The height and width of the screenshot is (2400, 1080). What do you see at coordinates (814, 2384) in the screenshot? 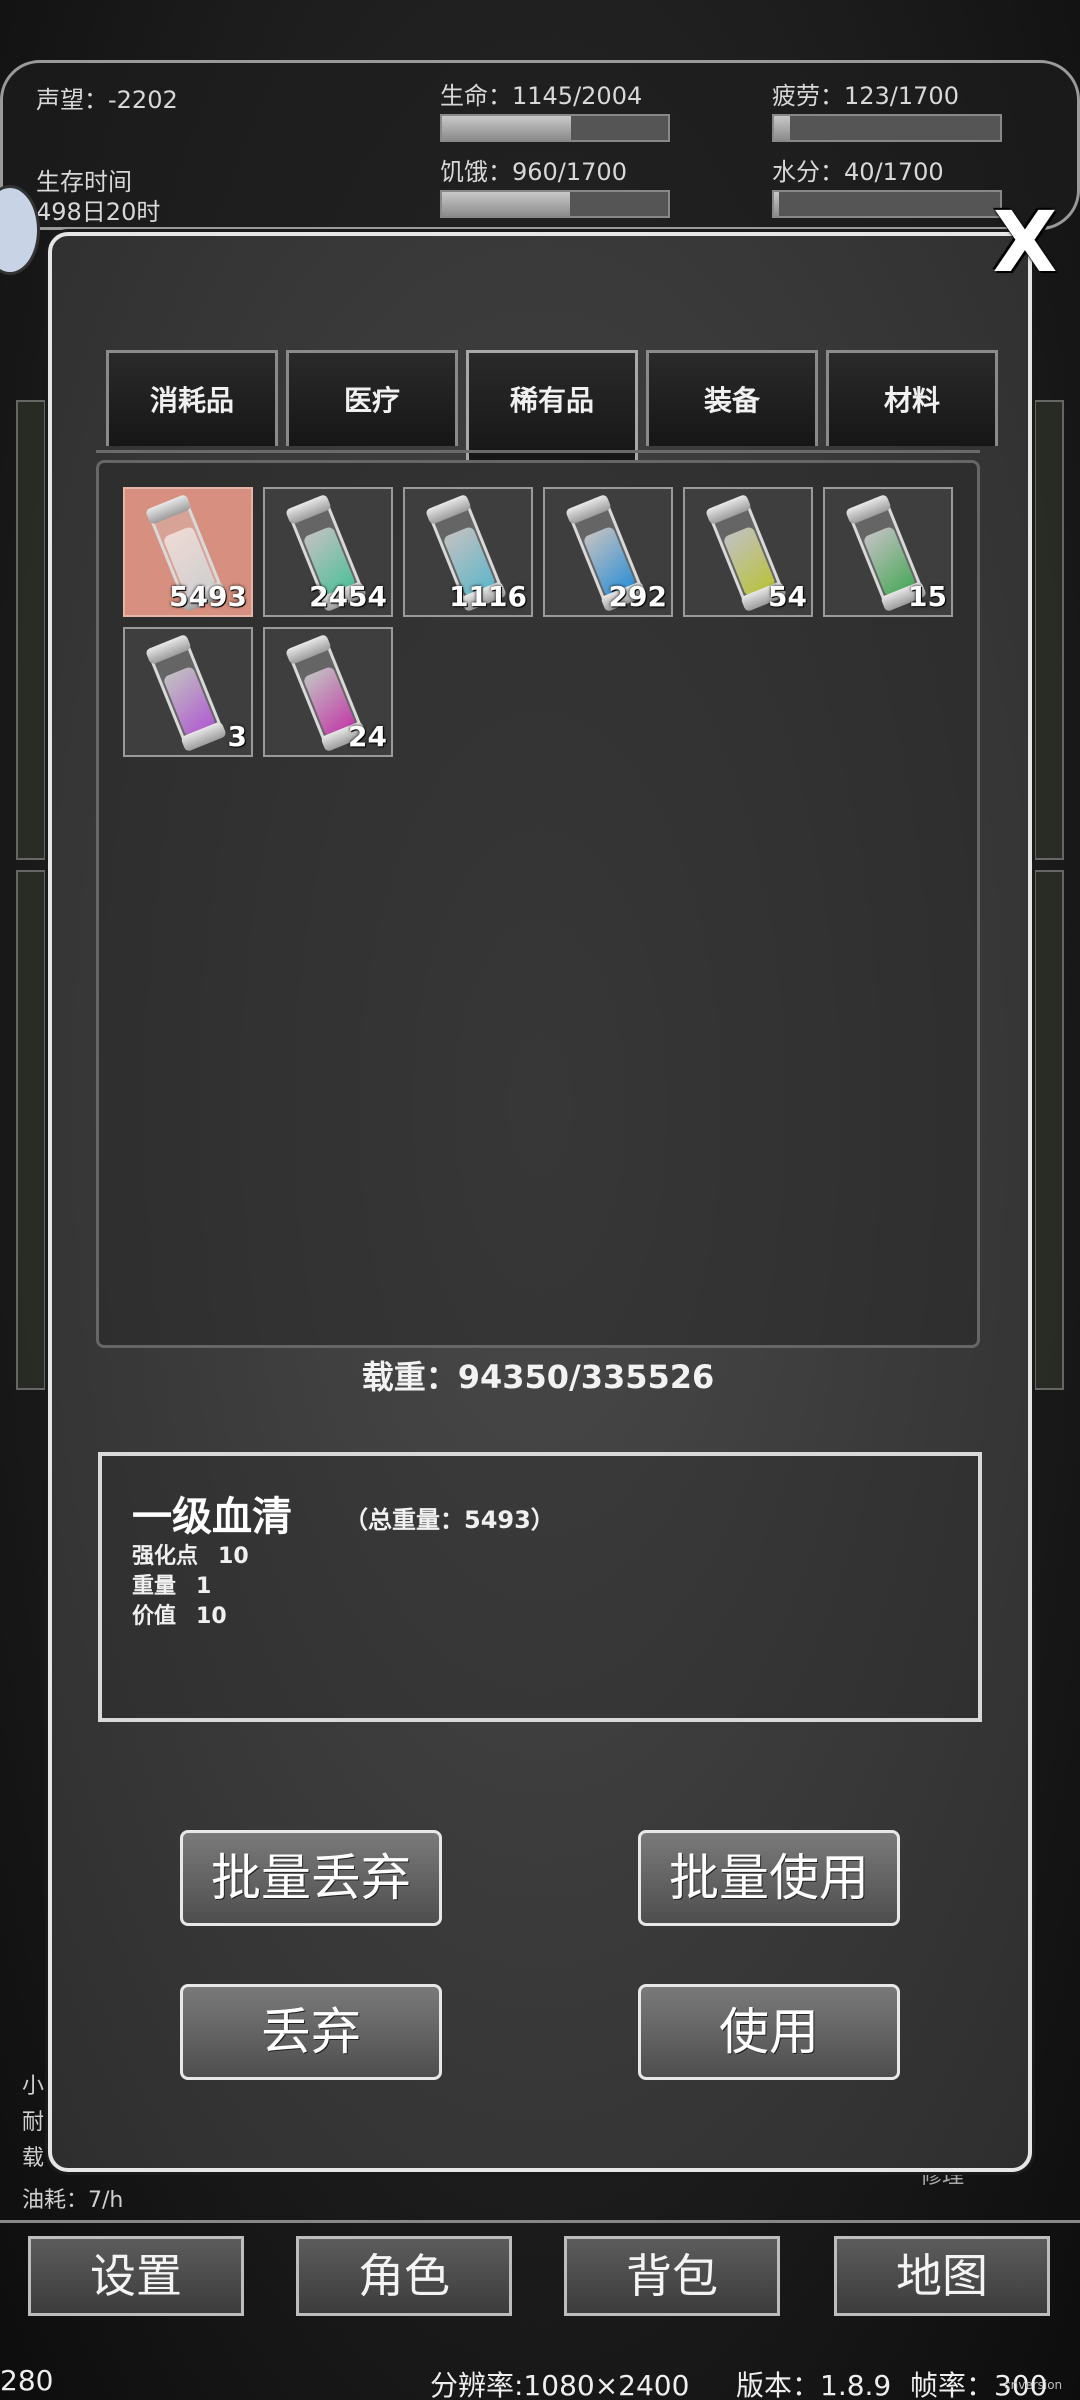
I see `version-text: 版本：1.8.9` at bounding box center [814, 2384].